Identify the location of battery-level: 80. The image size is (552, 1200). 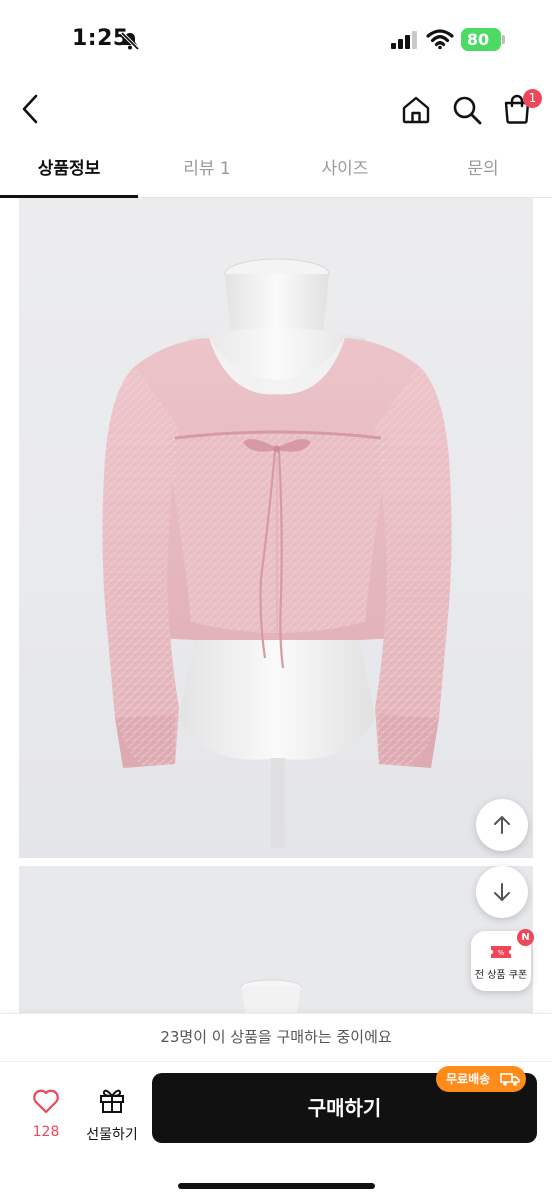
(478, 39).